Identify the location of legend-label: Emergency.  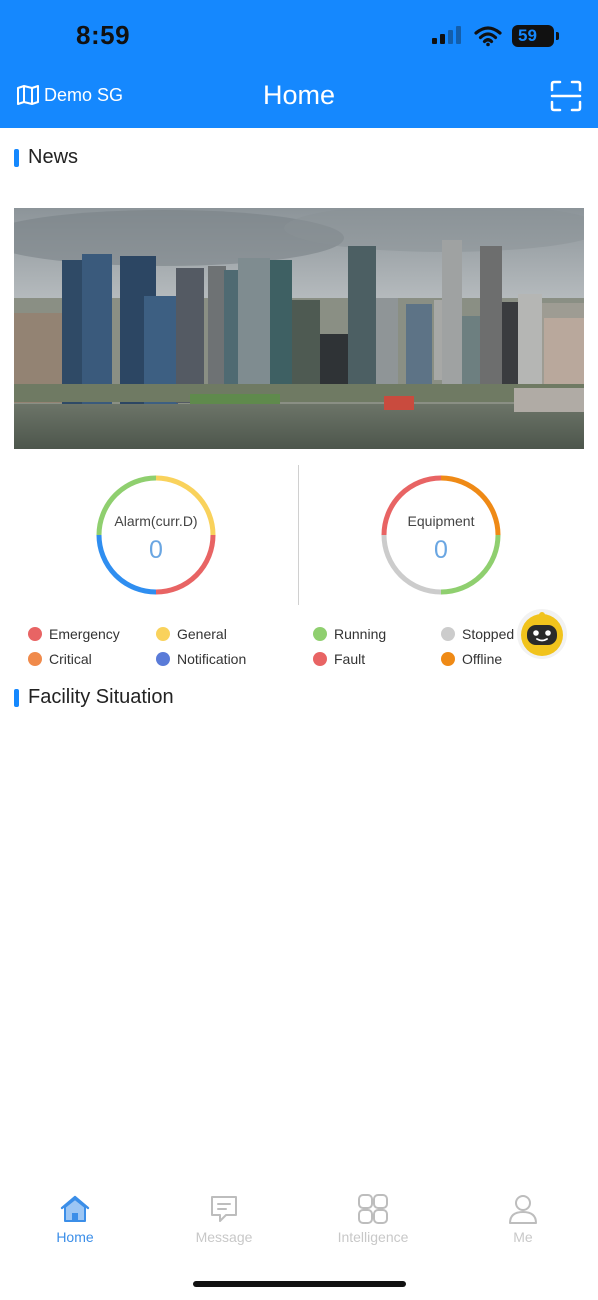
(84, 634).